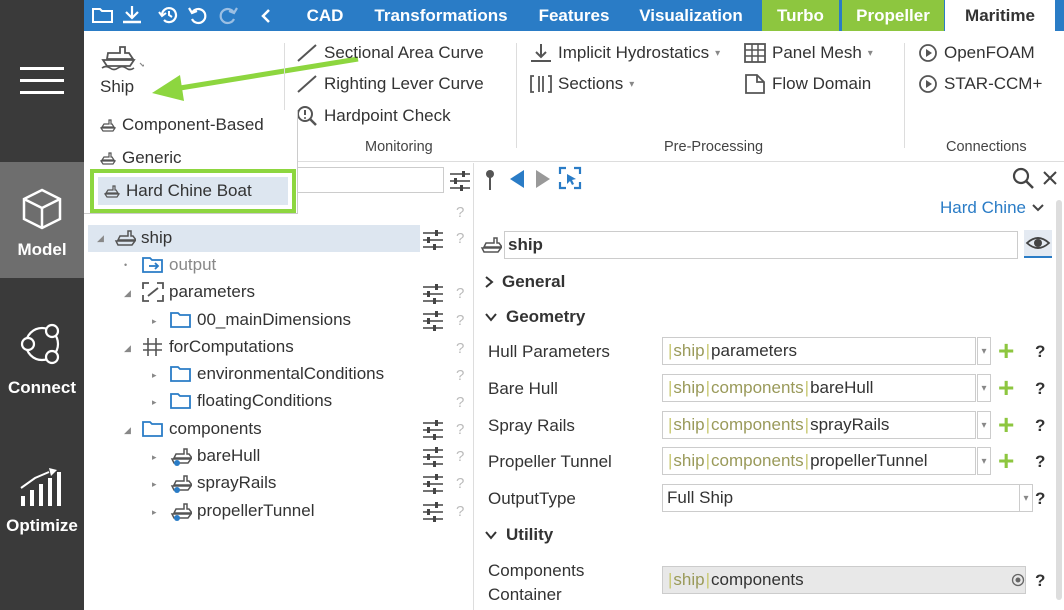  I want to click on righting-lever-curve-button: Righting Lever Curve, so click(390, 84).